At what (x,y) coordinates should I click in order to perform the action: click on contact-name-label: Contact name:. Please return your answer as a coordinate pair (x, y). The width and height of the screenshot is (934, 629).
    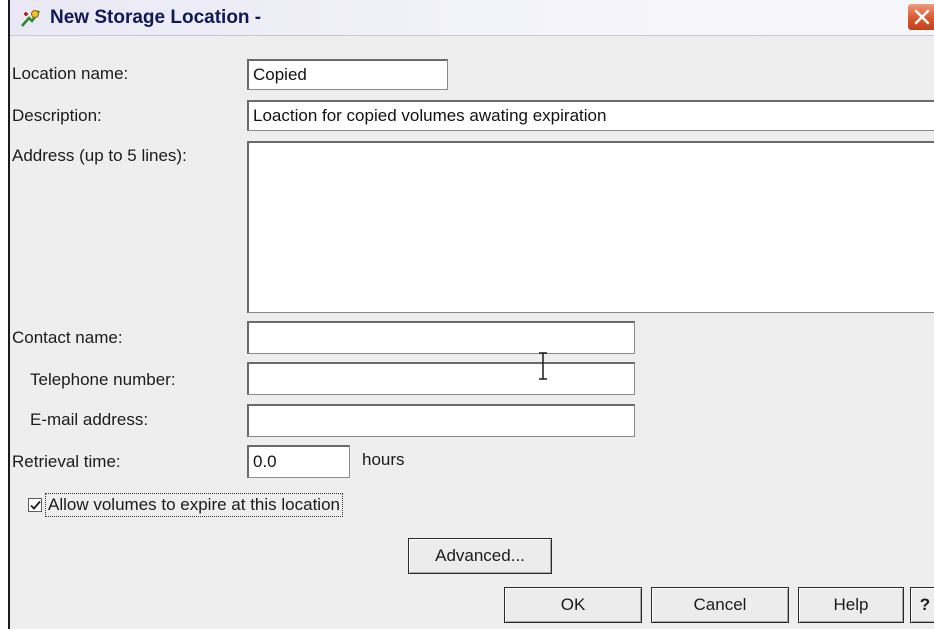
    Looking at the image, I should click on (67, 337).